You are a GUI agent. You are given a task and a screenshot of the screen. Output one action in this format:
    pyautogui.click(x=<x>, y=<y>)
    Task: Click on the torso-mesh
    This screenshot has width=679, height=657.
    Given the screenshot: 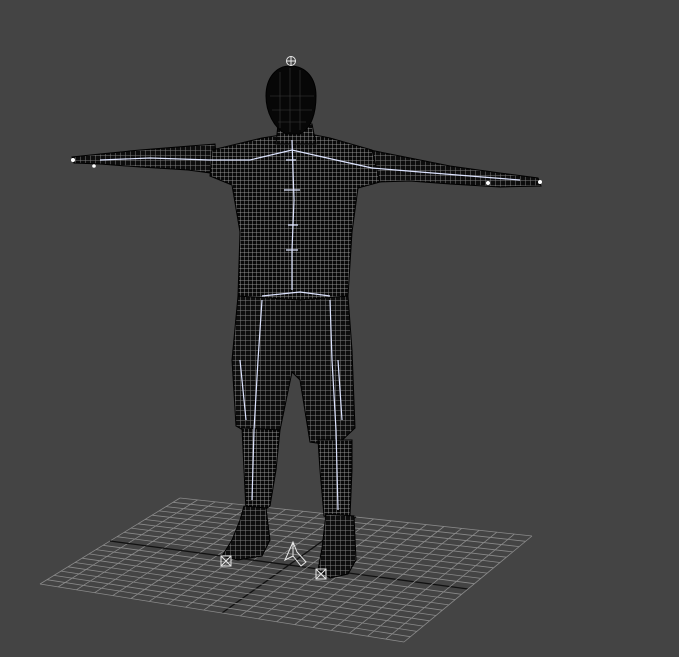 What is the action you would take?
    pyautogui.click(x=295, y=218)
    